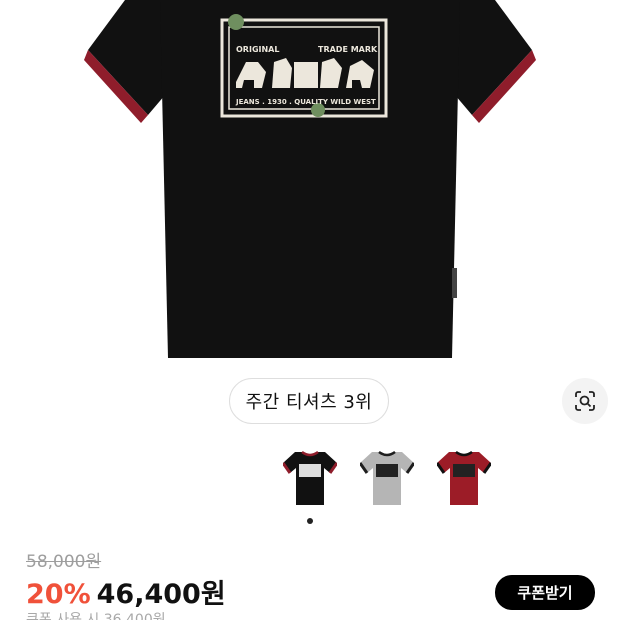 This screenshot has height=620, width=620. What do you see at coordinates (257, 49) in the screenshot?
I see `print-top: ORIGINAL` at bounding box center [257, 49].